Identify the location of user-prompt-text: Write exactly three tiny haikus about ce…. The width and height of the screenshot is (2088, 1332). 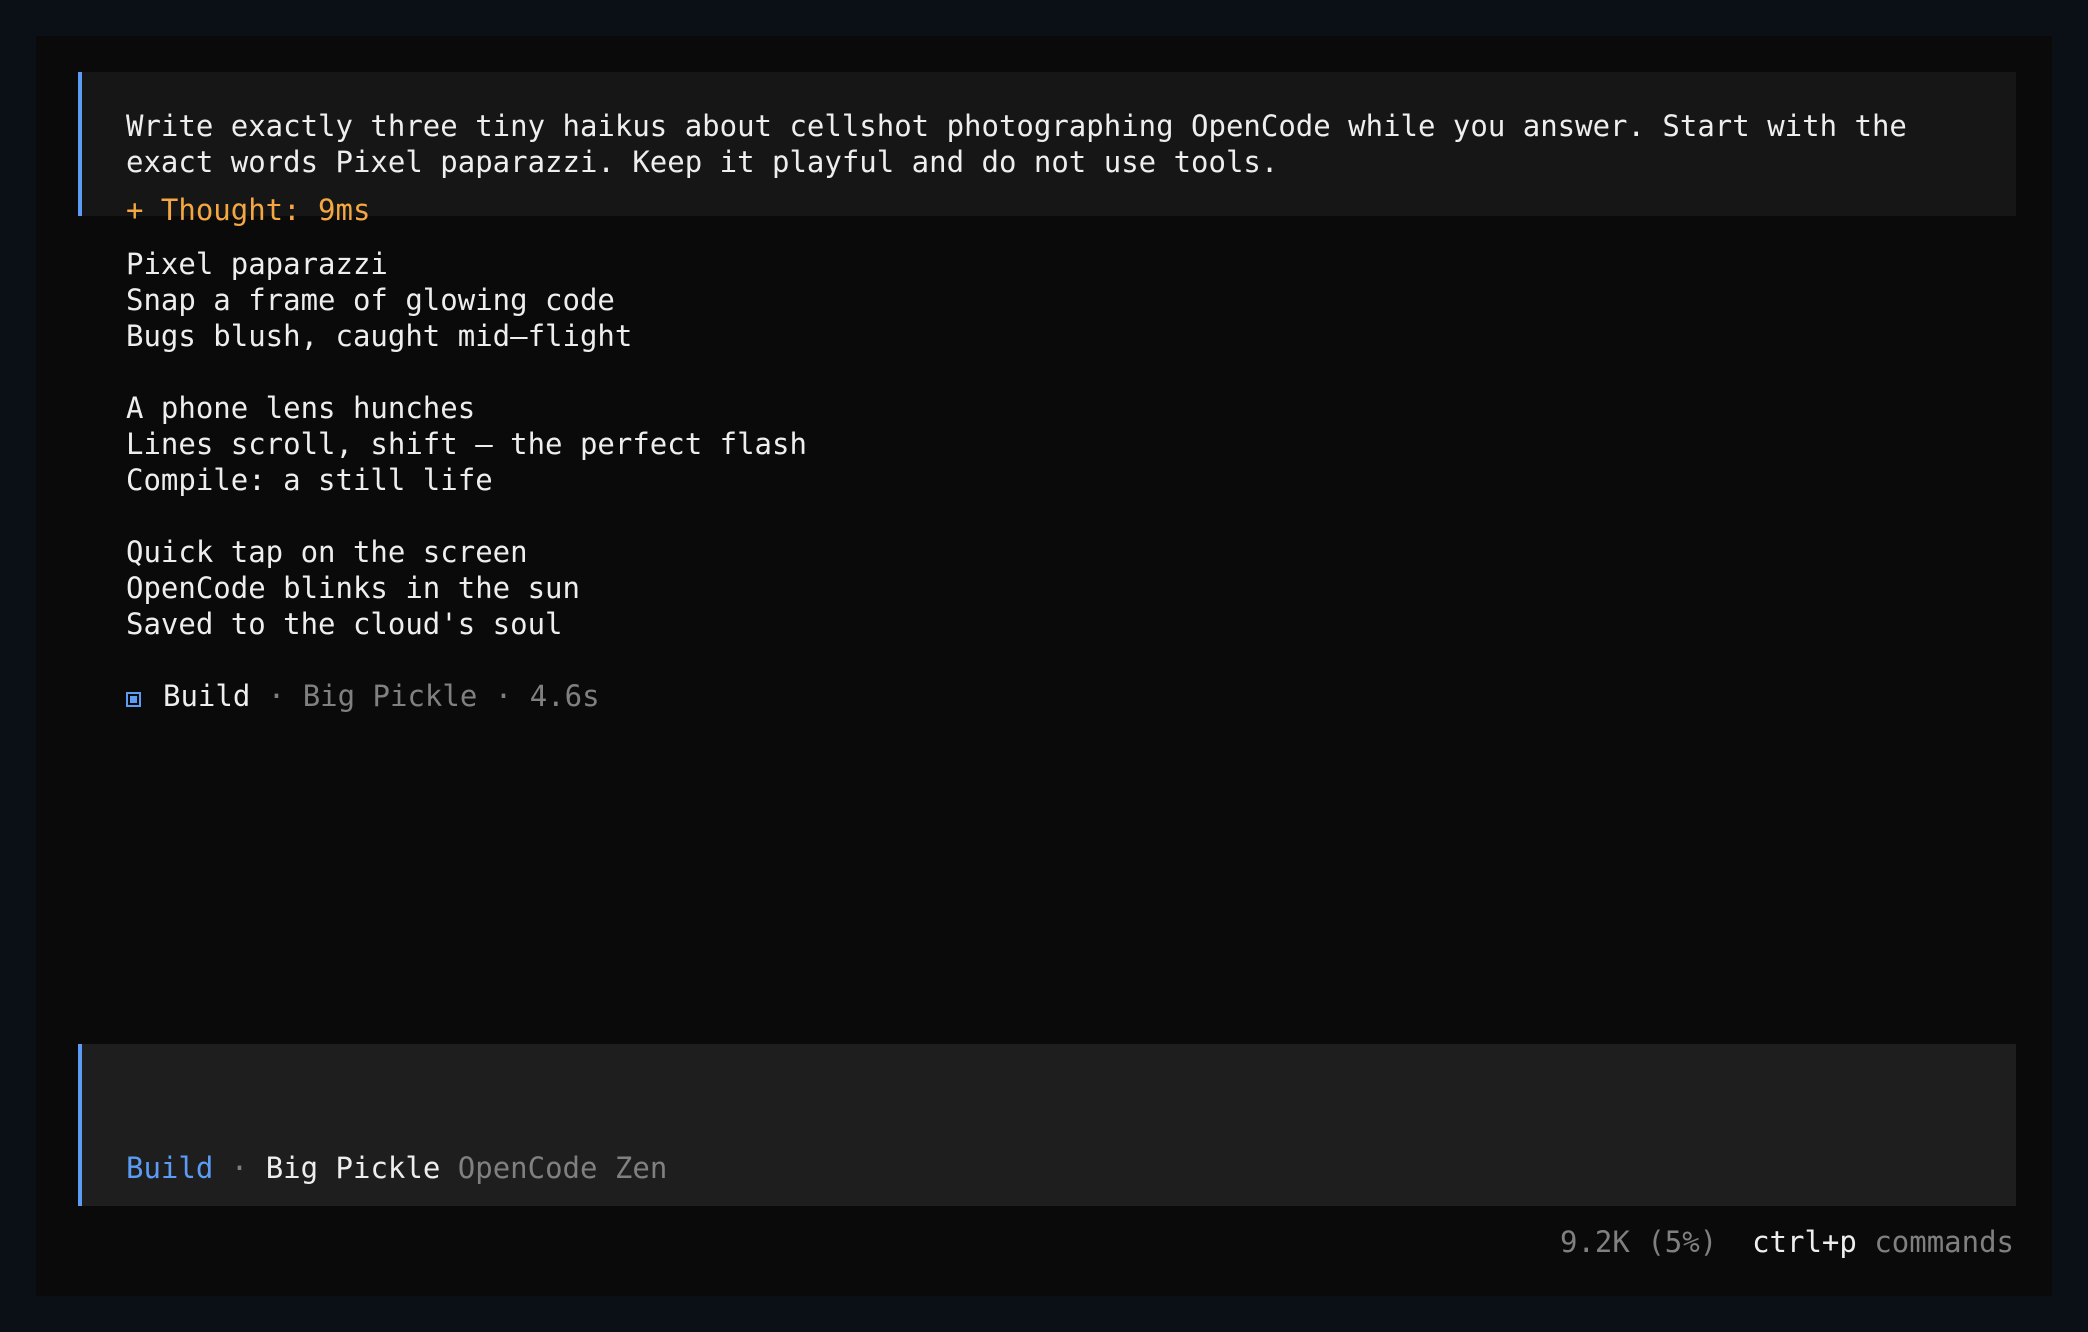
(1025, 144).